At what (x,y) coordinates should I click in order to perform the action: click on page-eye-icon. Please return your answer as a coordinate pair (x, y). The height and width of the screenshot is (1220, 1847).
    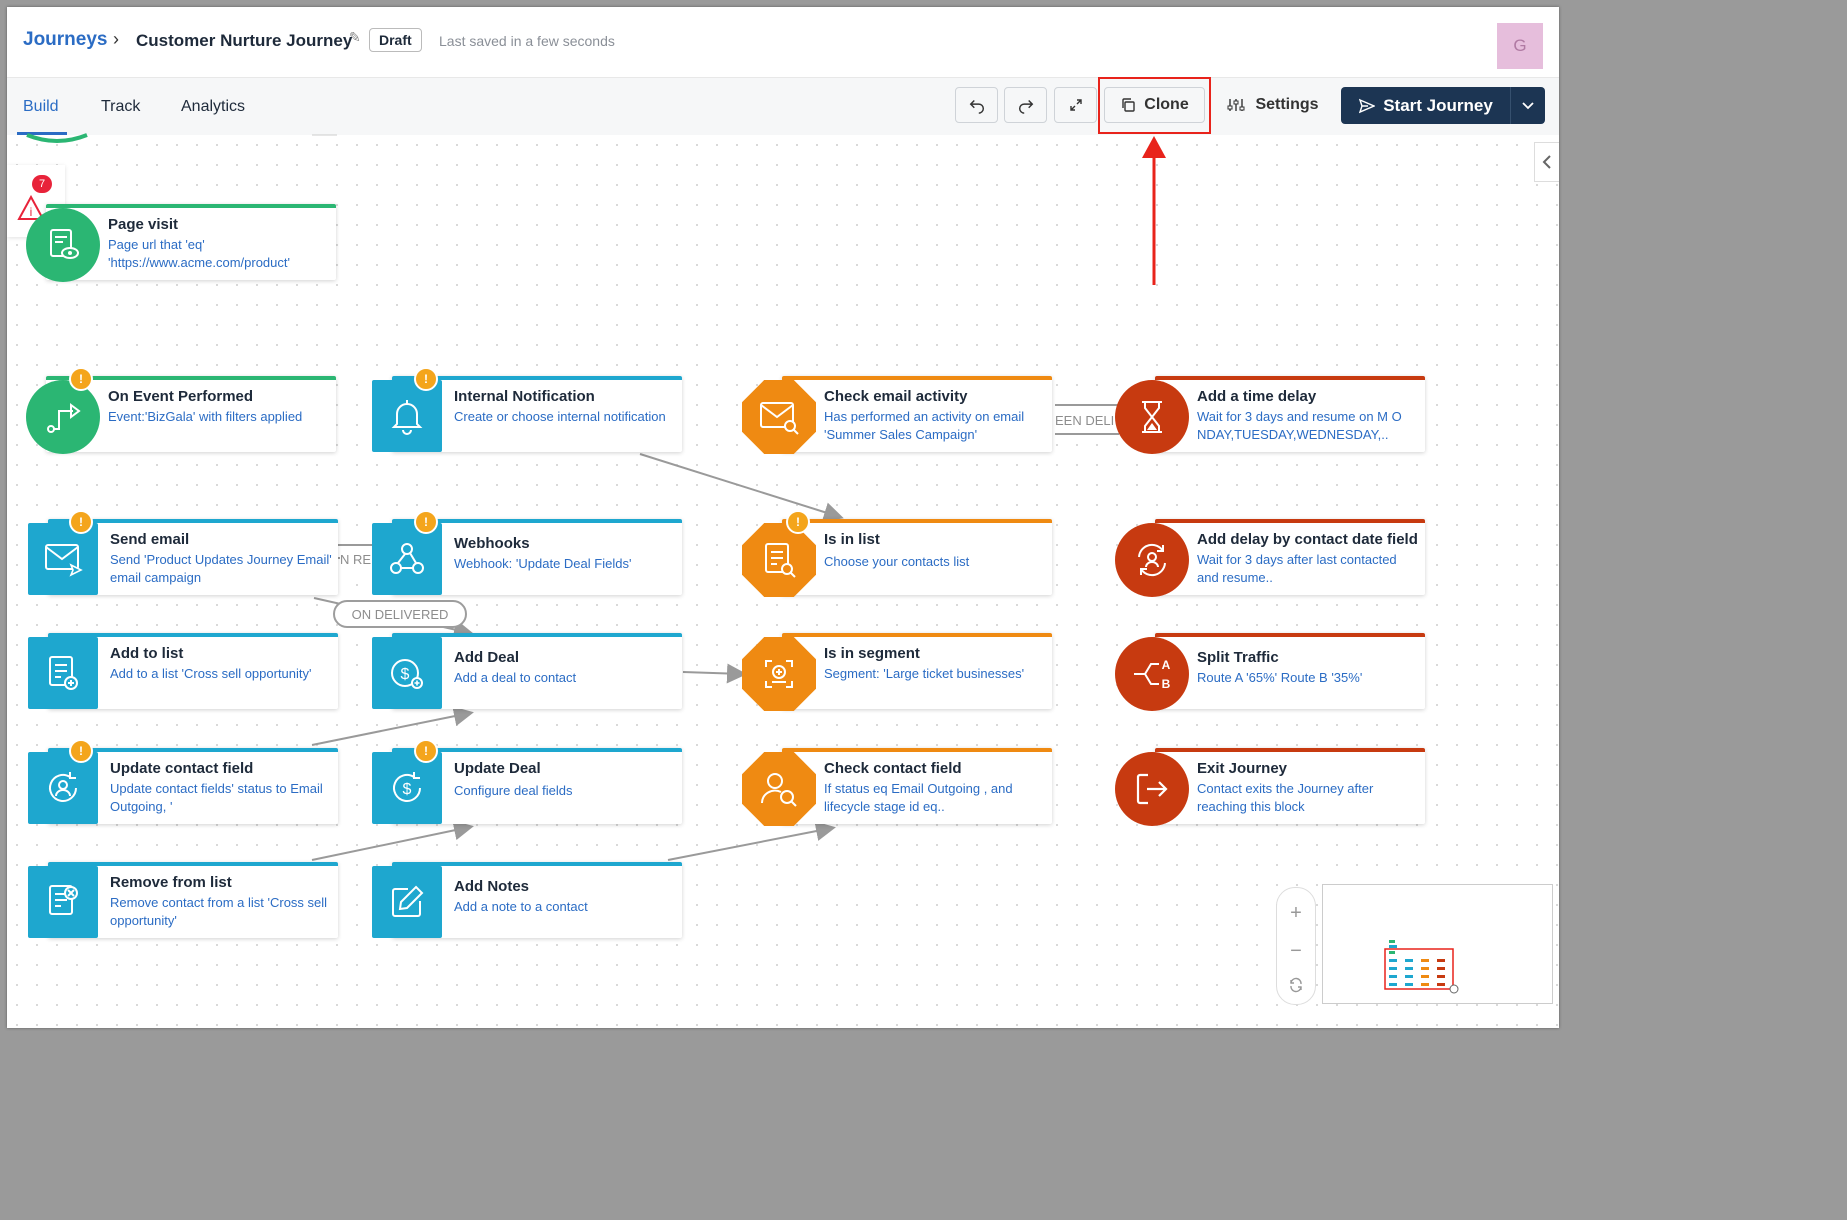
    Looking at the image, I should click on (63, 245).